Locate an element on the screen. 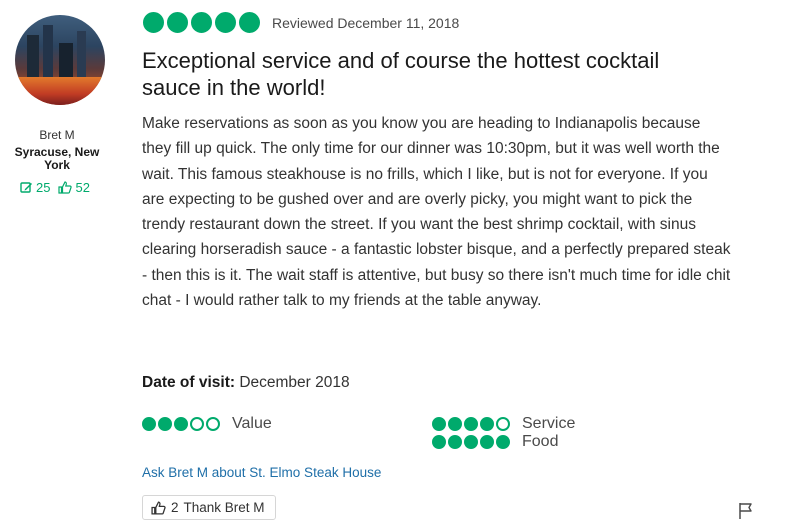 This screenshot has width=786, height=526. contributions-count: 25 is located at coordinates (43, 187).